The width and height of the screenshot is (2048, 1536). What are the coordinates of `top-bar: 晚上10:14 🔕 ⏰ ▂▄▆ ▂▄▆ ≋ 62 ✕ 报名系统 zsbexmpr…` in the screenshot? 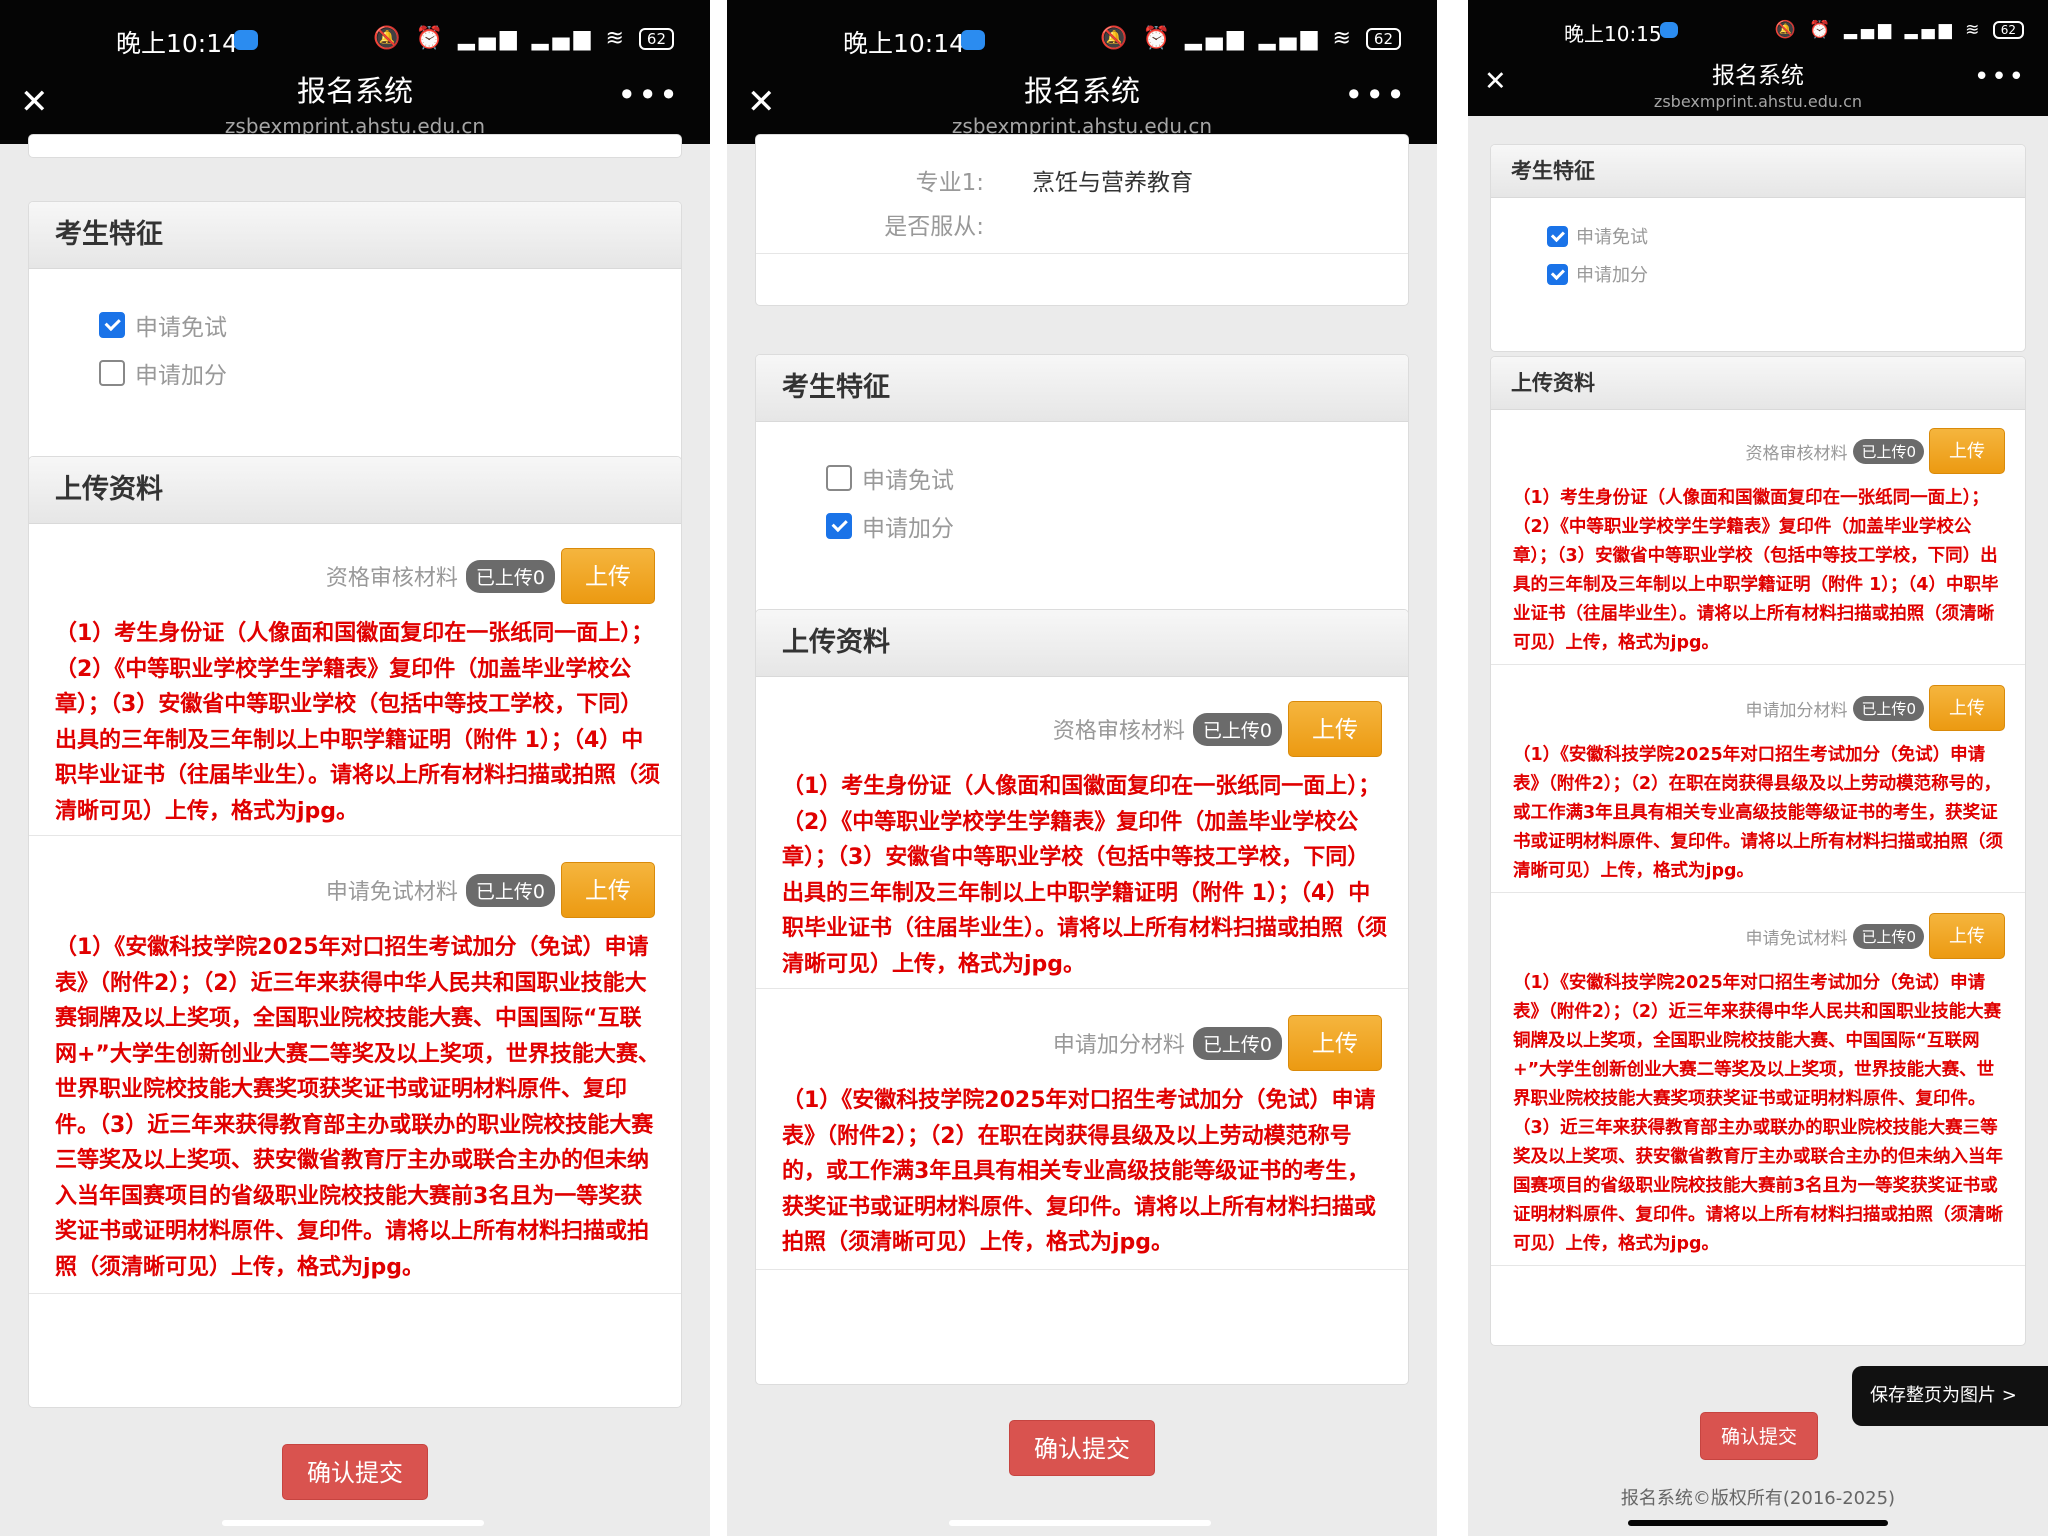 It's located at (1082, 72).